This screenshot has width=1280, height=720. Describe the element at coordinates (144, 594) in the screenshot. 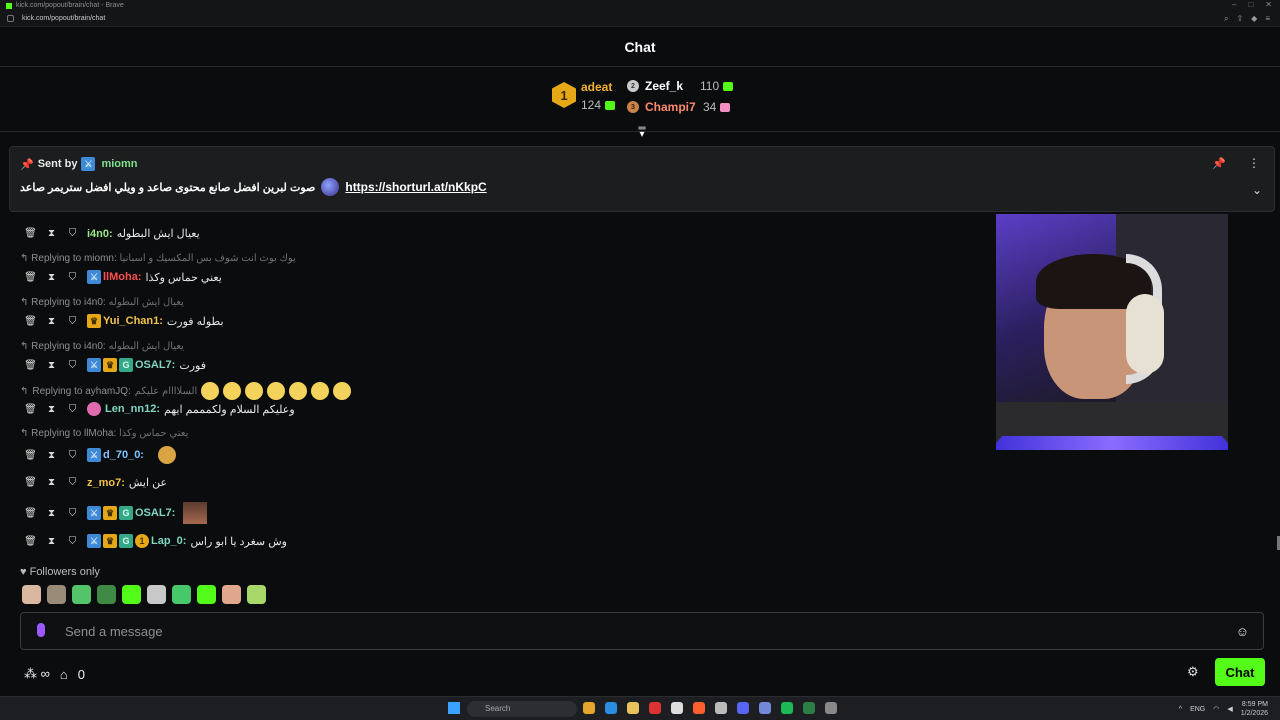

I see `quick-emote-bar` at that location.